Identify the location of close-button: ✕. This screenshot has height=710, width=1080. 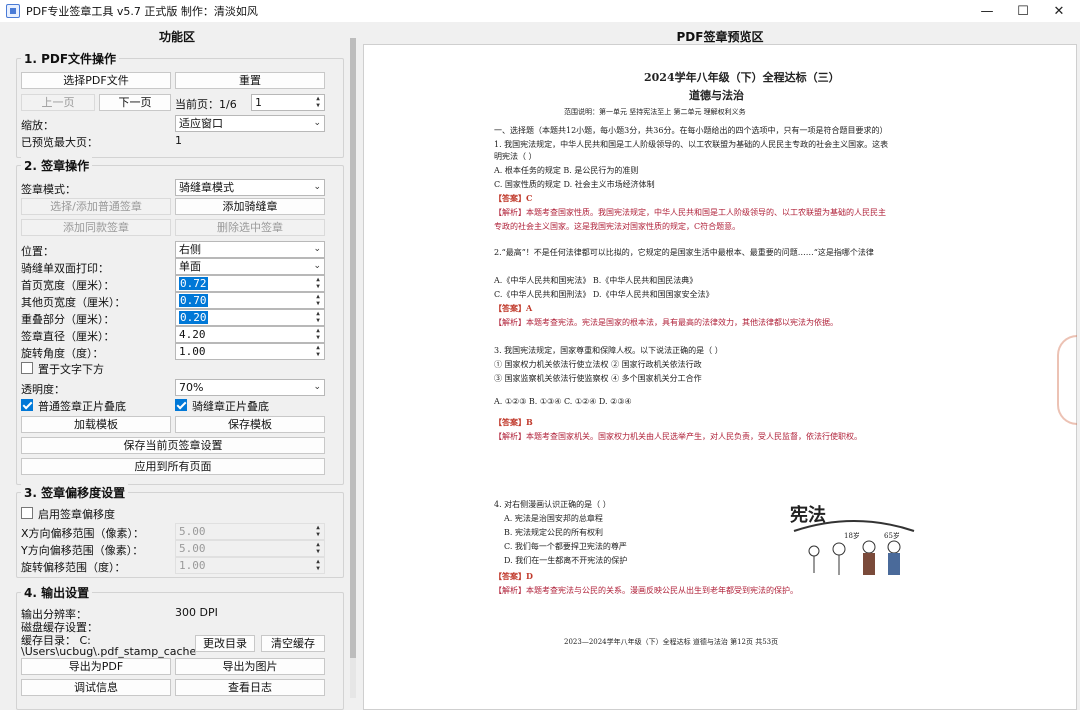
(1059, 11).